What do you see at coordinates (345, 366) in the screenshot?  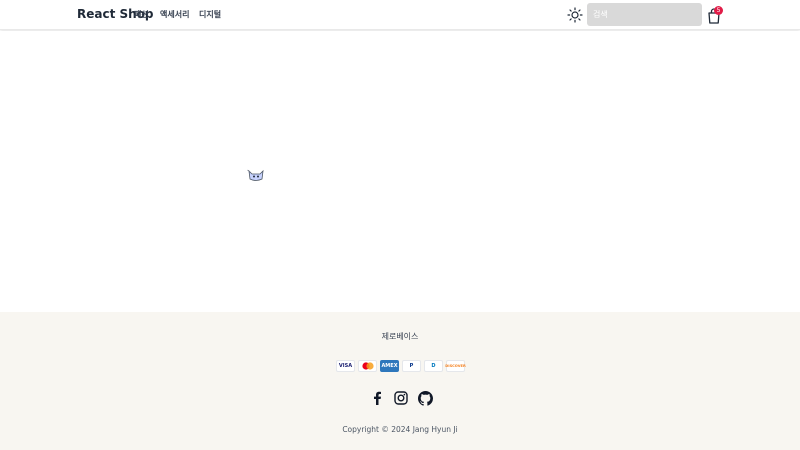 I see `visa-icon: VISA` at bounding box center [345, 366].